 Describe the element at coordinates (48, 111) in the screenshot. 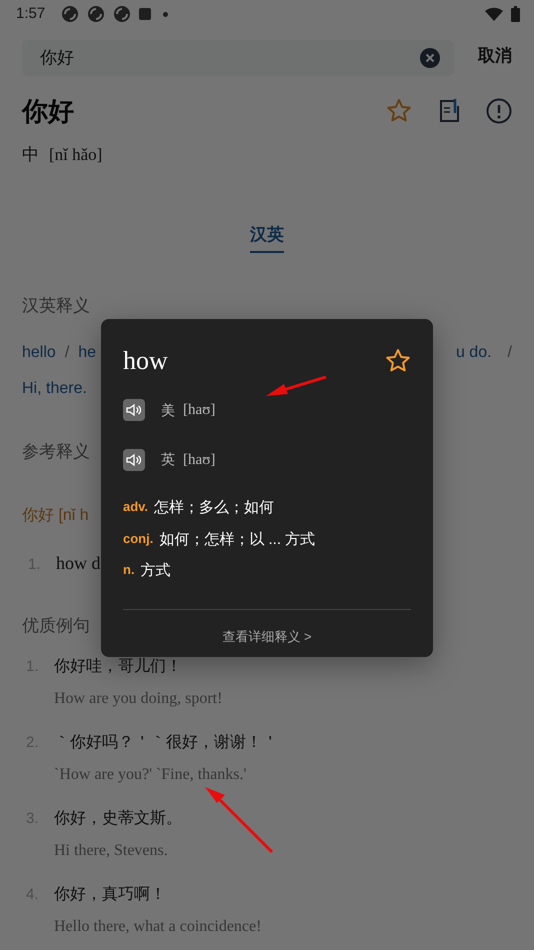

I see `headword: 你好` at that location.